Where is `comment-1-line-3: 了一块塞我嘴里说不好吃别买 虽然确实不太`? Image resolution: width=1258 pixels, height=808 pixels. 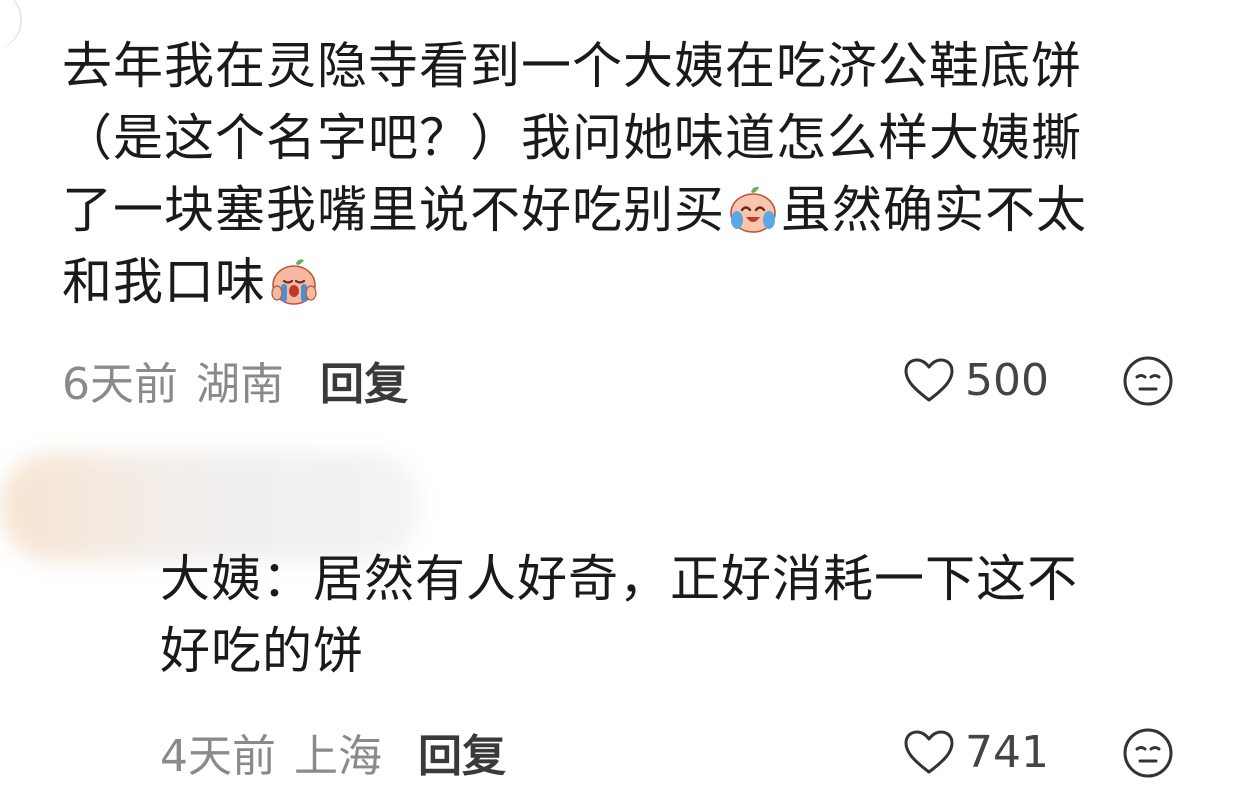
comment-1-line-3: 了一块塞我嘴里说不好吃别买 虽然确实不太 is located at coordinates (627, 210).